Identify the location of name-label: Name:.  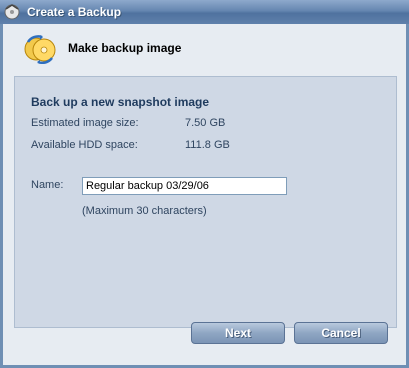
(47, 185).